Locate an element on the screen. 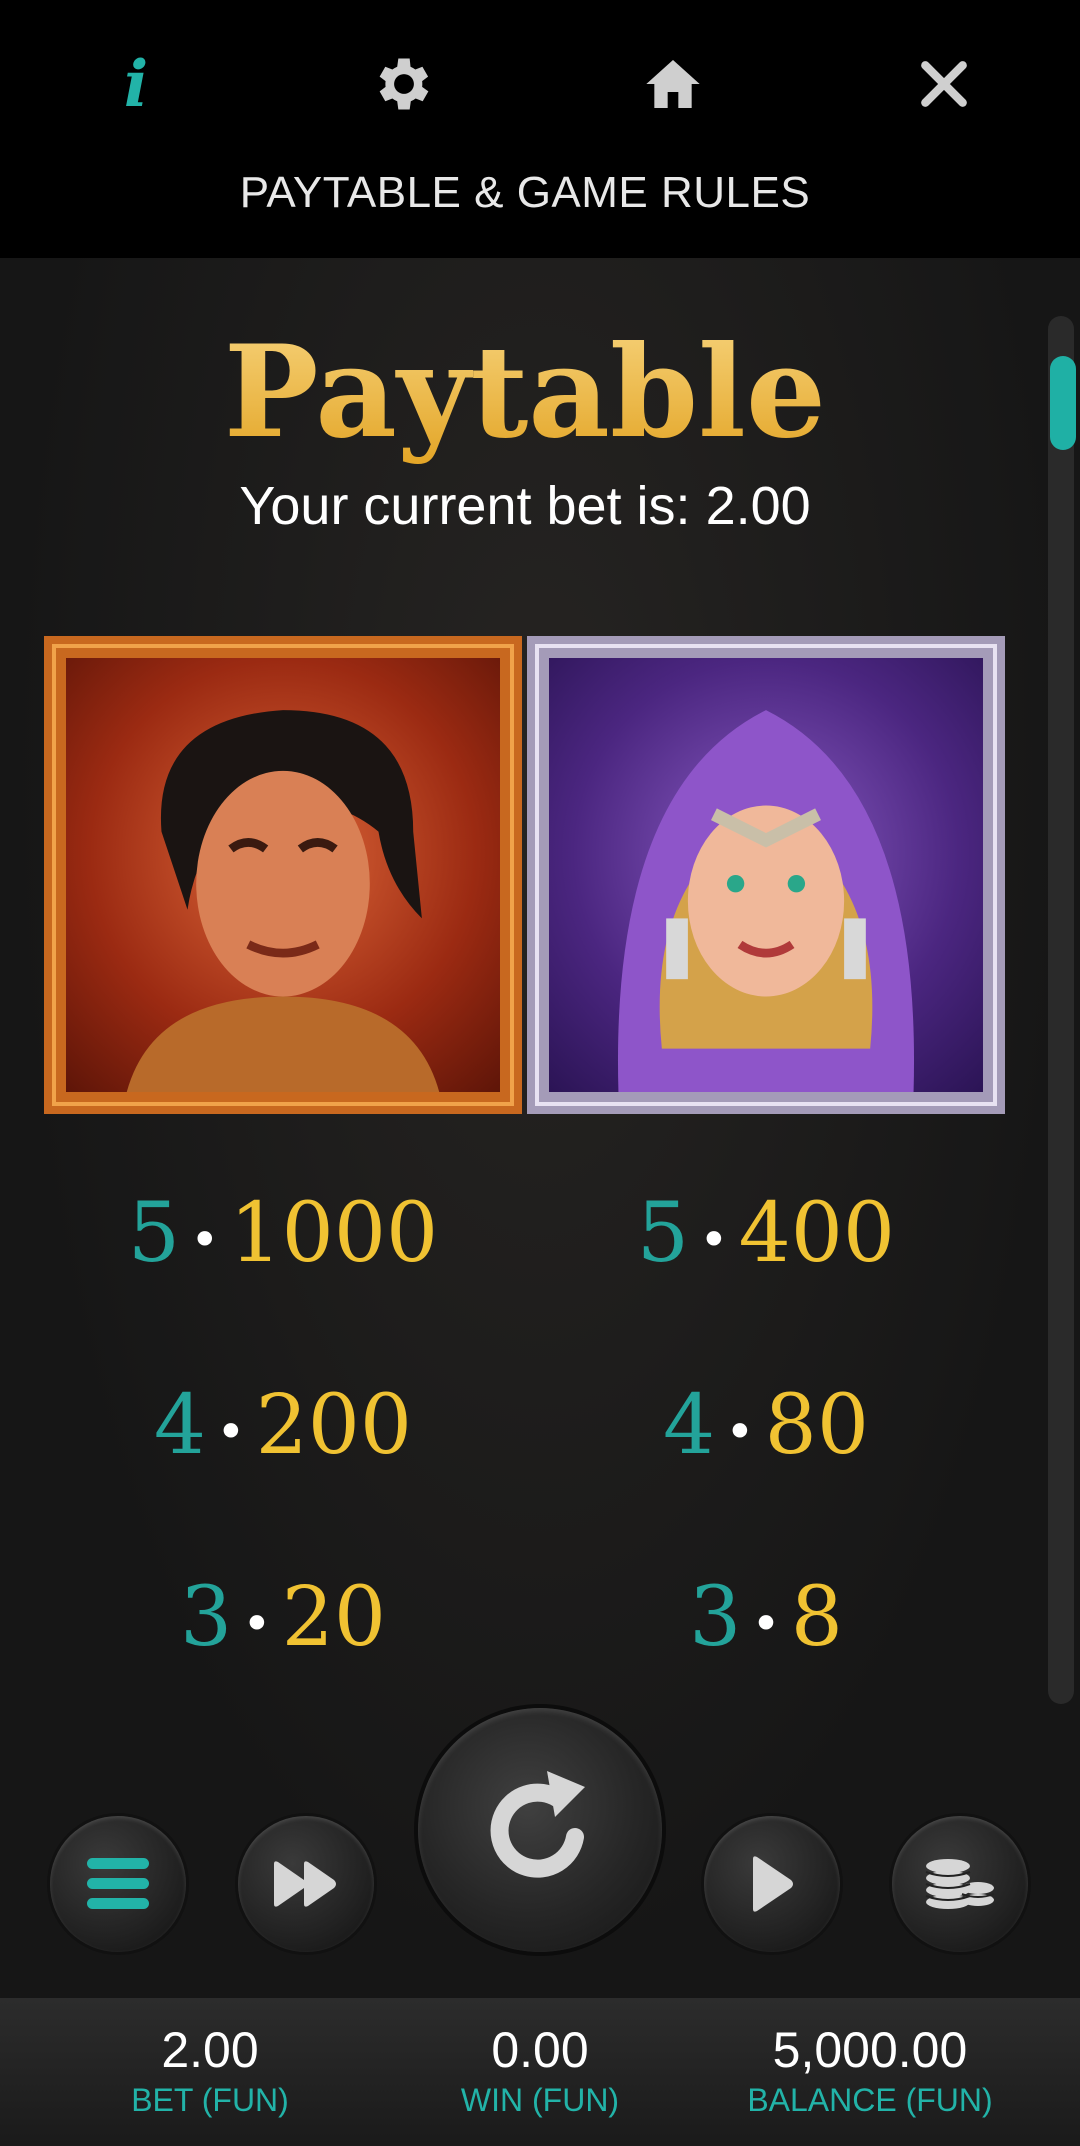  coins-button is located at coordinates (960, 1884).